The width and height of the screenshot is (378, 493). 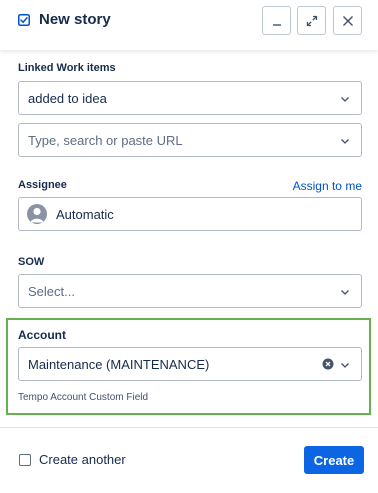 I want to click on footer-divider, so click(x=189, y=427).